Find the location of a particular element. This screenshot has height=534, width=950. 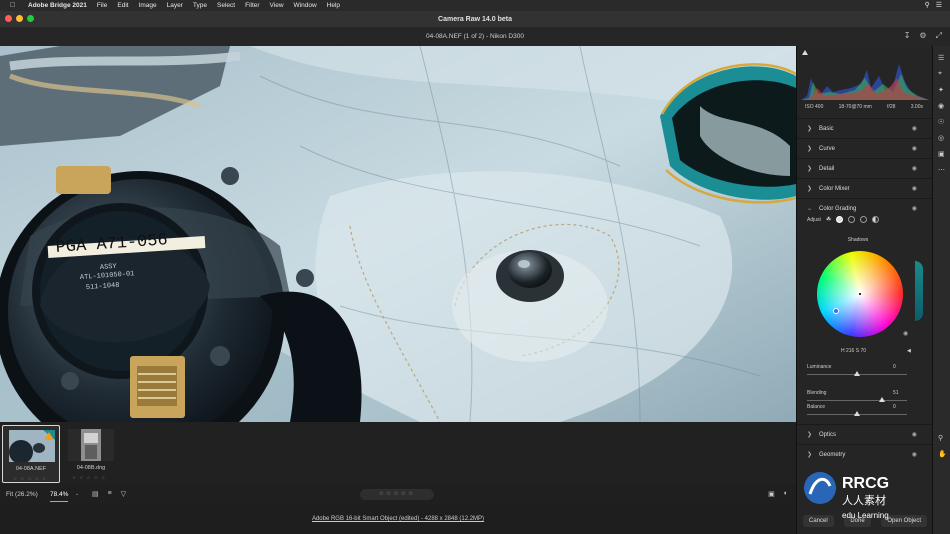

blending-label: Blending is located at coordinates (817, 393).